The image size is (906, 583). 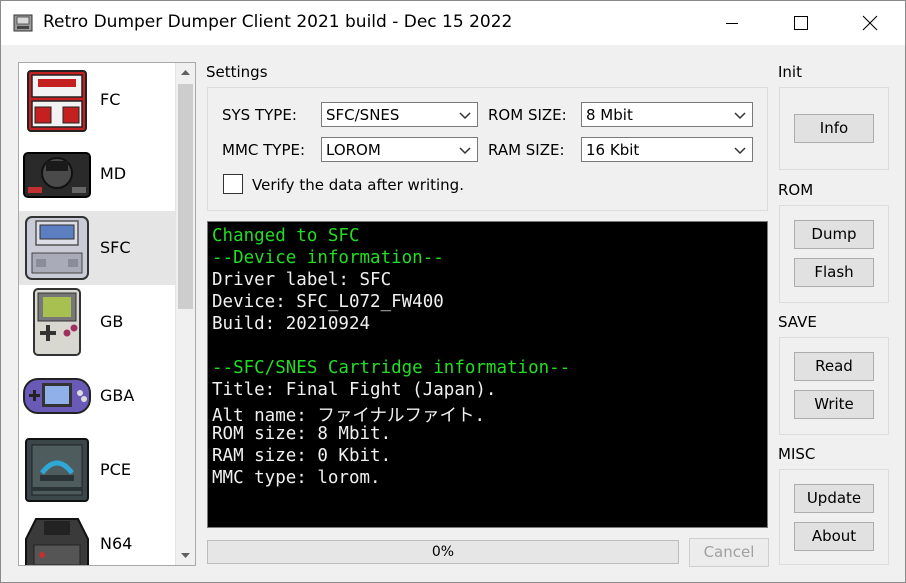 What do you see at coordinates (296, 478) in the screenshot?
I see `log-line: MMC type: lorom.` at bounding box center [296, 478].